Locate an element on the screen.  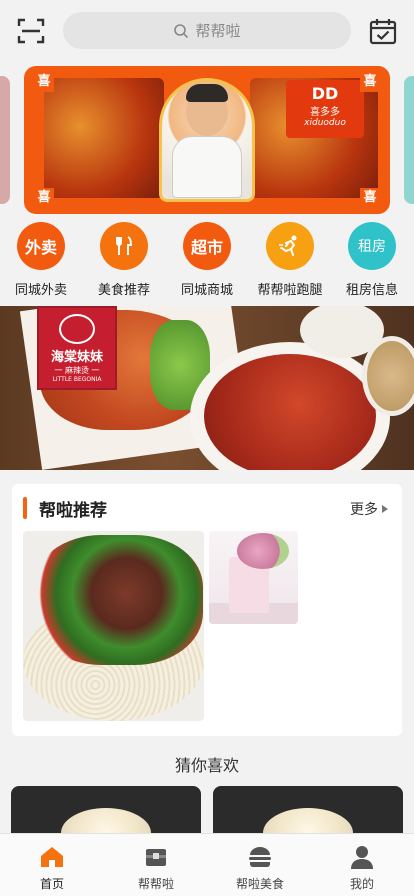
service-label: 同城外卖 is located at coordinates (40, 290).